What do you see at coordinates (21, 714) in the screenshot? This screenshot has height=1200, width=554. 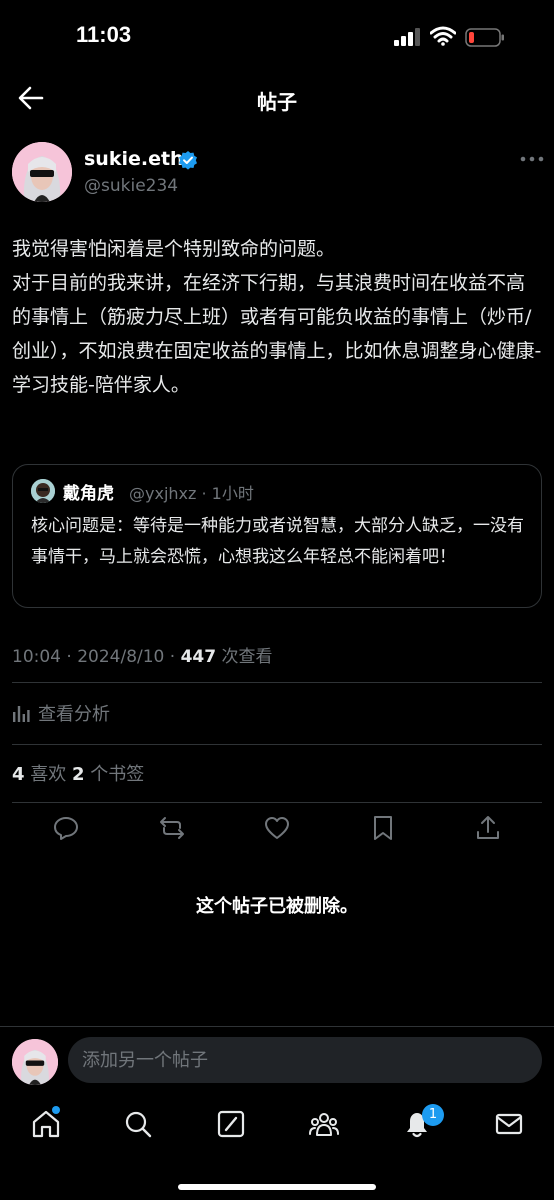 I see `analytics-bar-icon` at bounding box center [21, 714].